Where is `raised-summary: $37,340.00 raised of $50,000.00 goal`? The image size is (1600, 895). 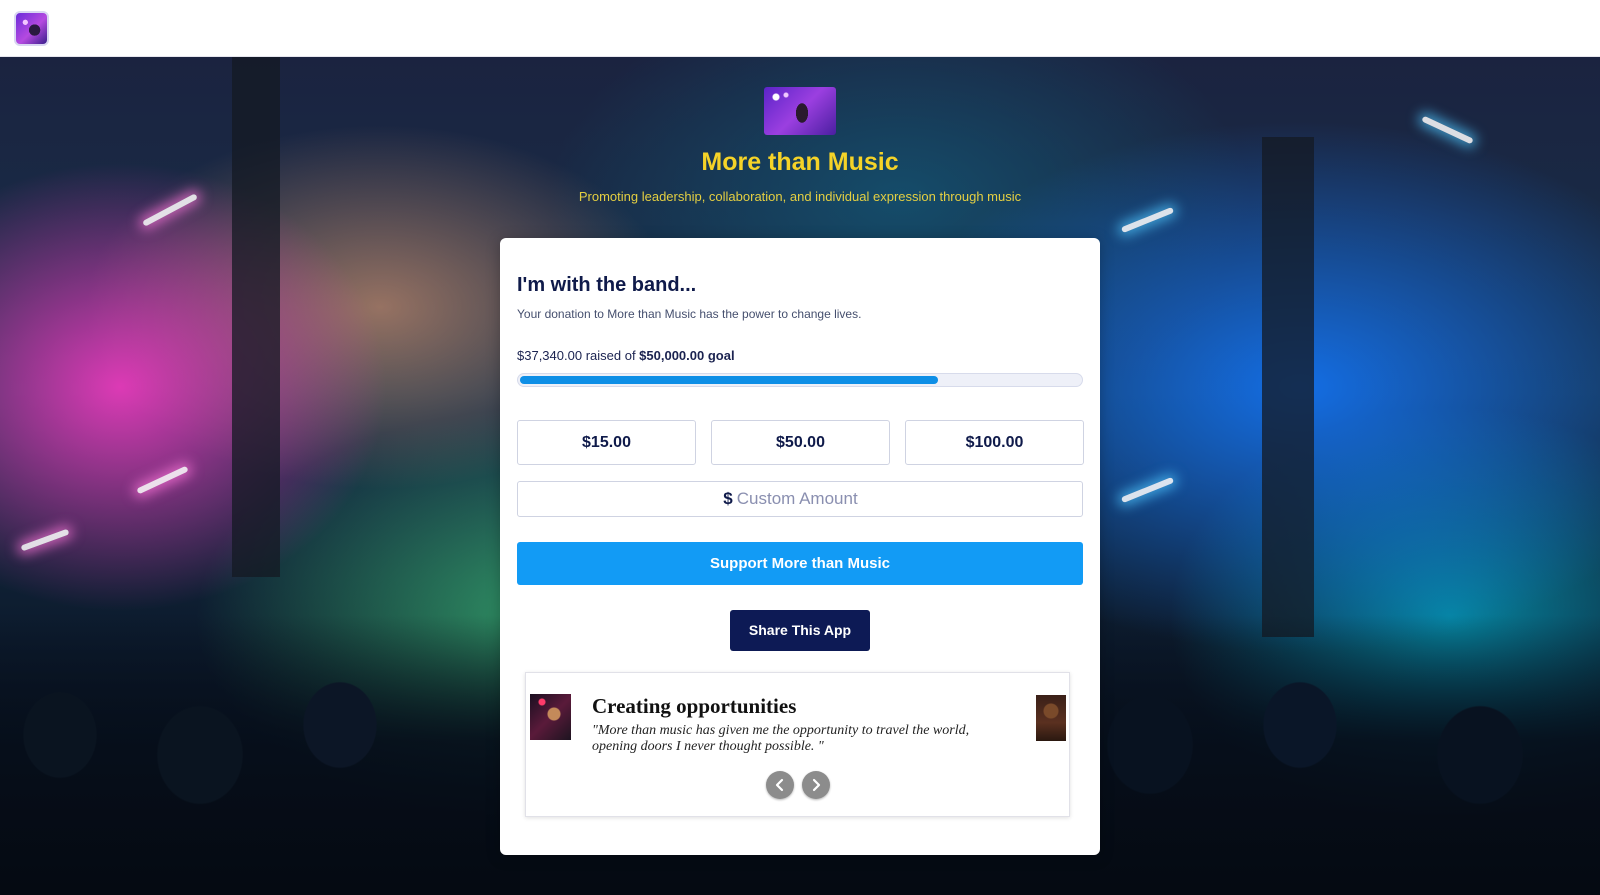
raised-summary: $37,340.00 raised of $50,000.00 goal is located at coordinates (626, 355).